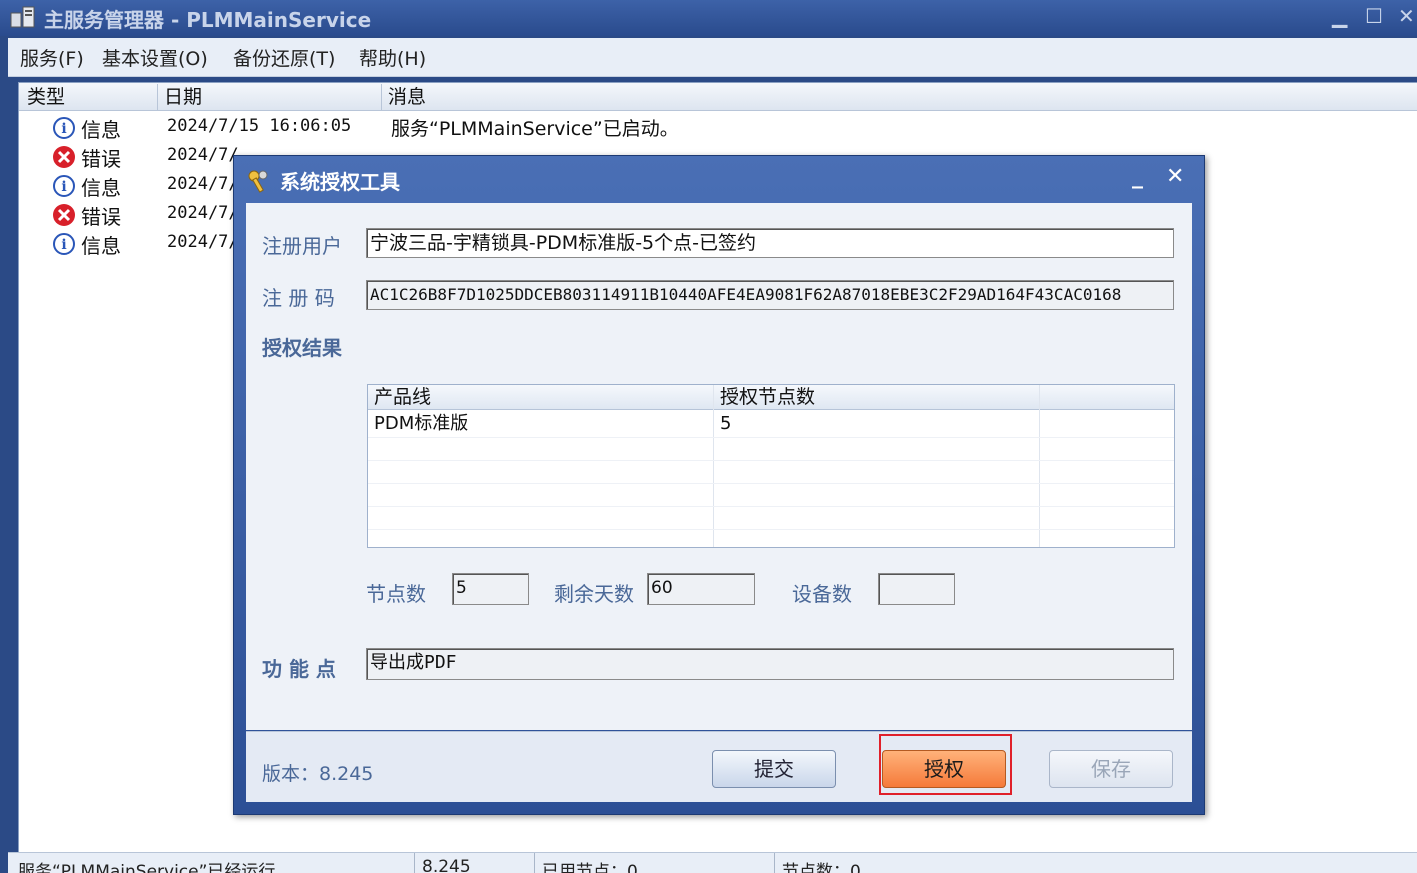 Image resolution: width=1417 pixels, height=873 pixels. Describe the element at coordinates (267, 97) in the screenshot. I see `col-date: 日期` at that location.